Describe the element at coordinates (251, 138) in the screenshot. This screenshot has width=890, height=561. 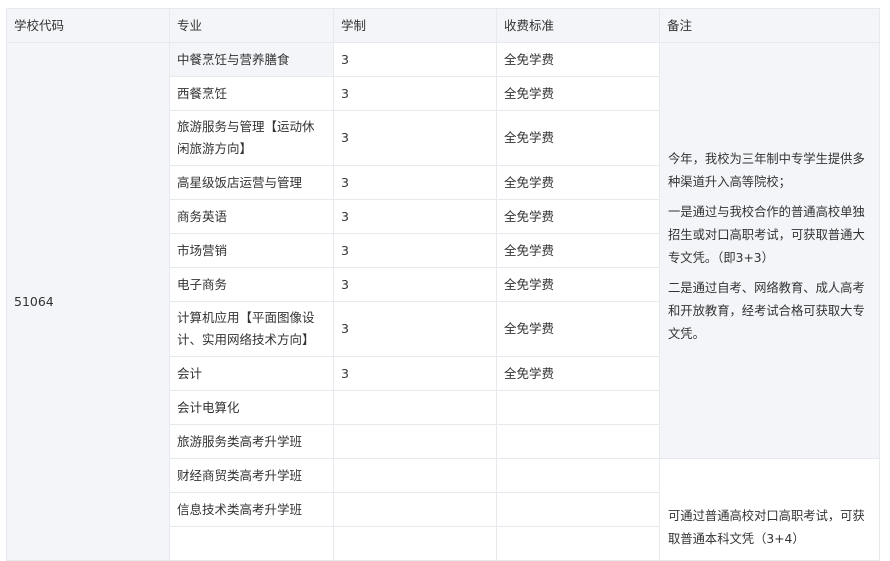
I see `major-cell: 旅游服务与管理【运动休闲旅游方向】` at that location.